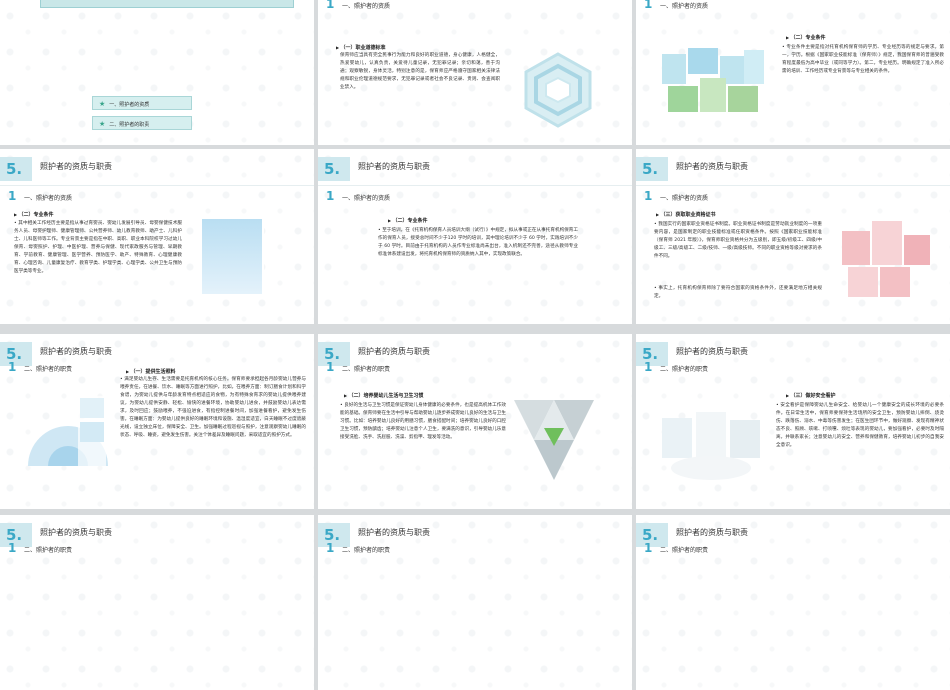 Image resolution: width=950 pixels, height=690 pixels. What do you see at coordinates (738, 293) in the screenshot?
I see `paragraph: 事实上，托育机构保育师除了要符合国家的资格条件外，还要满足地方相关规定。` at bounding box center [738, 293].